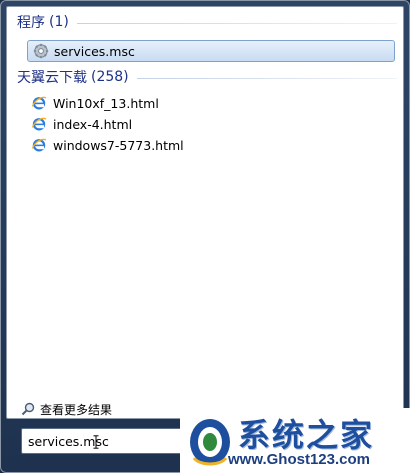 Image resolution: width=410 pixels, height=473 pixels. I want to click on result-item-html-file: index-4.html, so click(79, 124).